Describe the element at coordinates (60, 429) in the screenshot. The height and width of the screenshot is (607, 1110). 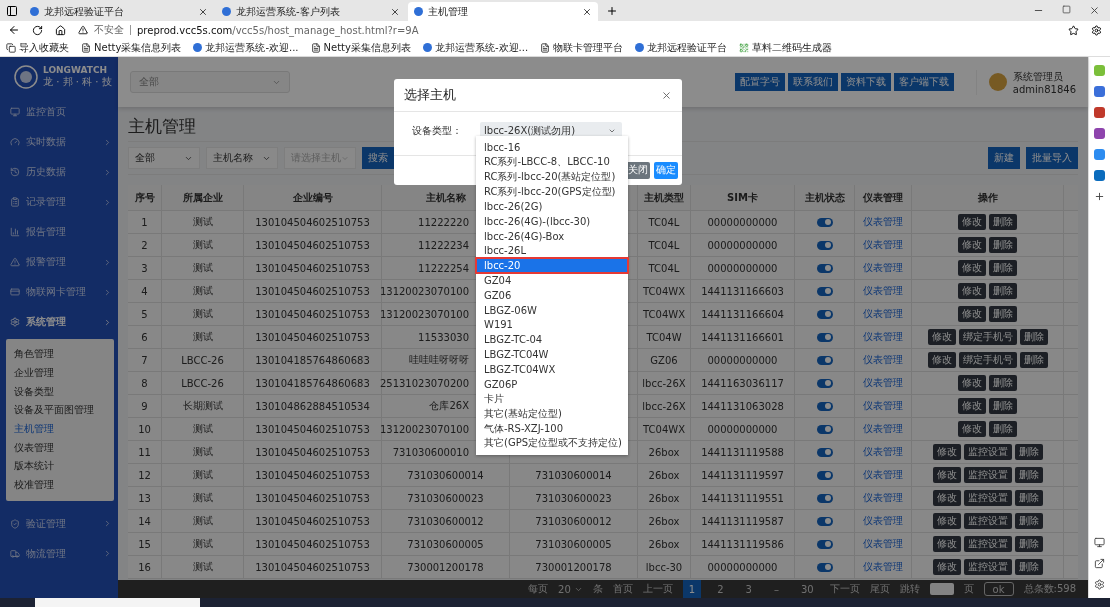
I see `submenu-item: 主机管理` at that location.